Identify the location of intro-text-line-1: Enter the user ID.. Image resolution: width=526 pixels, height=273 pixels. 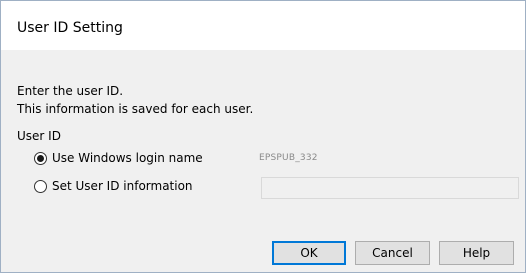
(70, 91).